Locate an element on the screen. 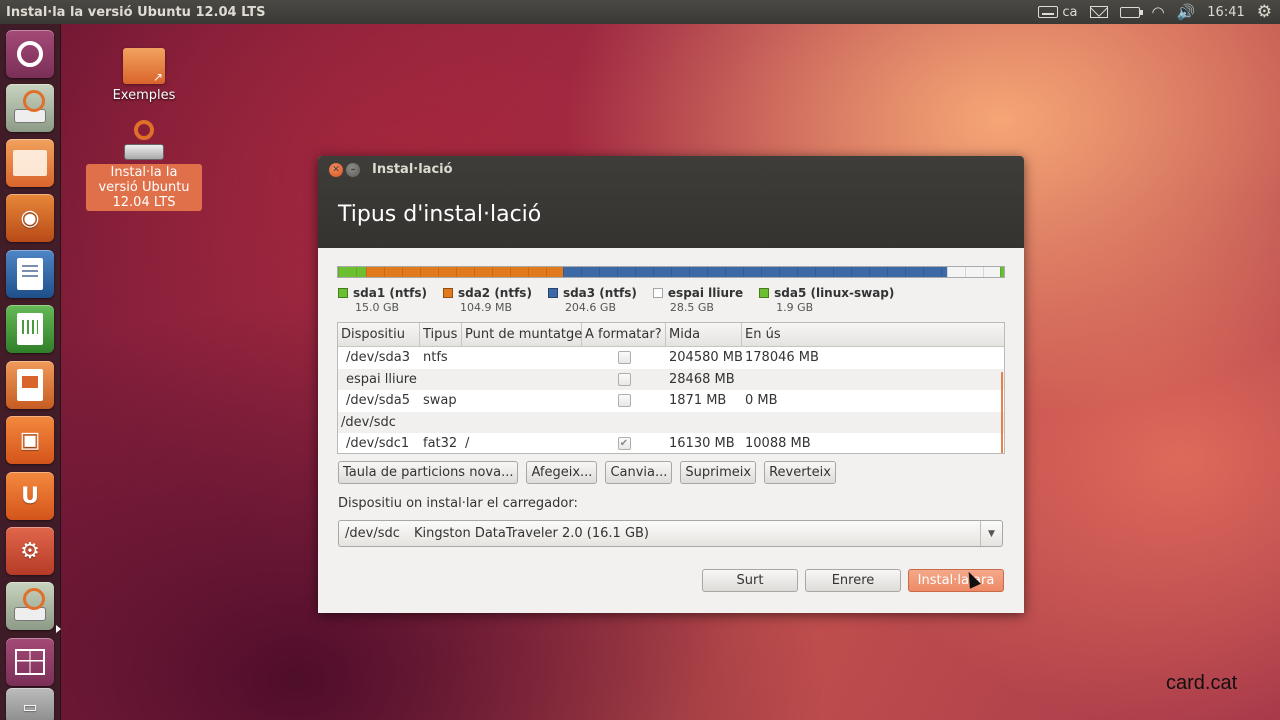  legend-item: espai lliure 28.5 GB is located at coordinates (698, 300).